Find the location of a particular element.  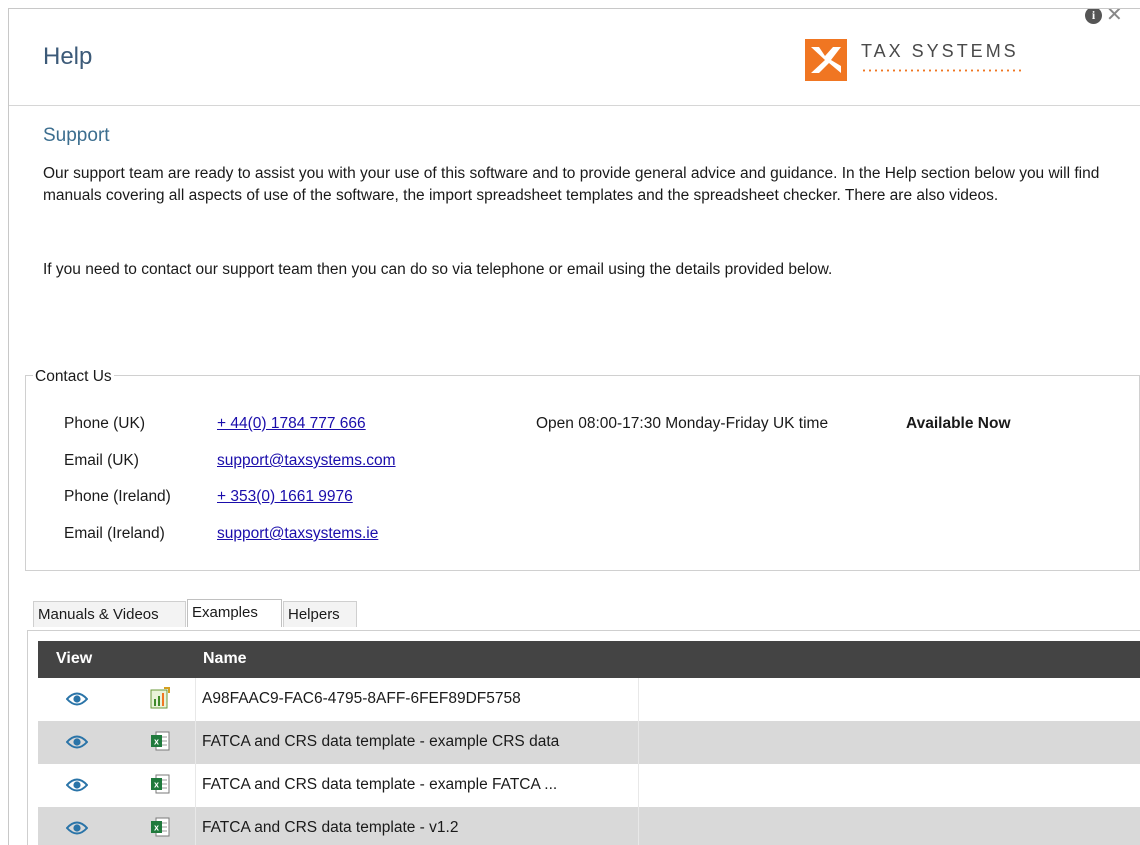

contact-us-legend: Contact Us is located at coordinates (73, 377).